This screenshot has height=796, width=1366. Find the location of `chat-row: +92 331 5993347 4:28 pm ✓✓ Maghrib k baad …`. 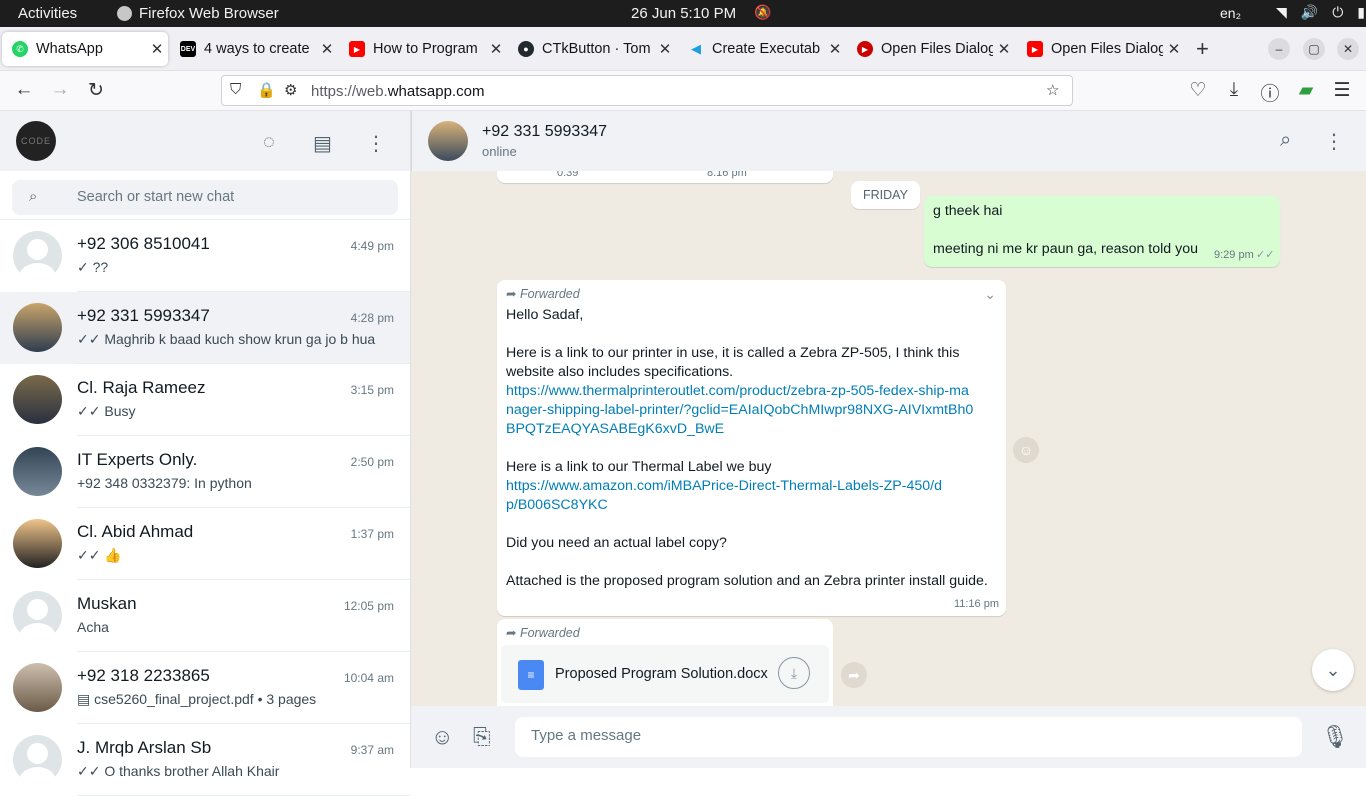

chat-row: +92 331 5993347 4:28 pm ✓✓ Maghrib k baad … is located at coordinates (205, 328).